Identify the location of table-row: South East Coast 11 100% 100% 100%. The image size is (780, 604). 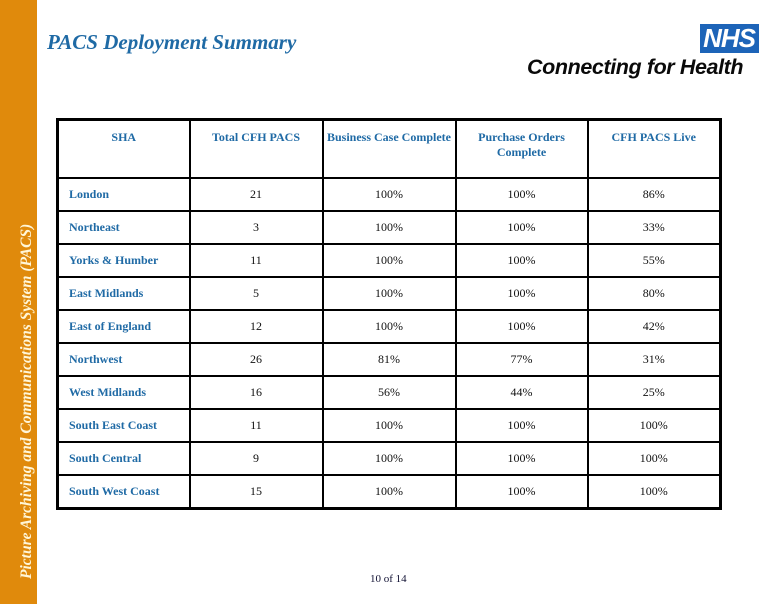
(389, 425).